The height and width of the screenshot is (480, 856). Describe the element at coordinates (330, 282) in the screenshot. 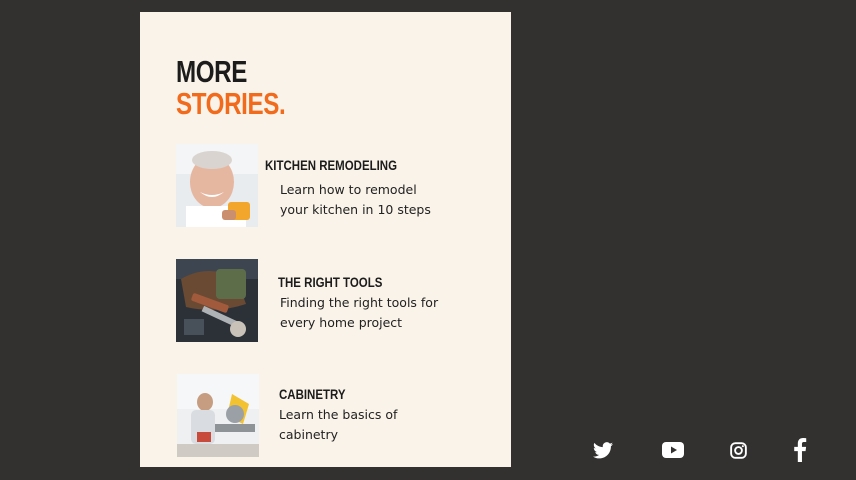

I see `story-title: THE RIGHT TOOLS` at that location.